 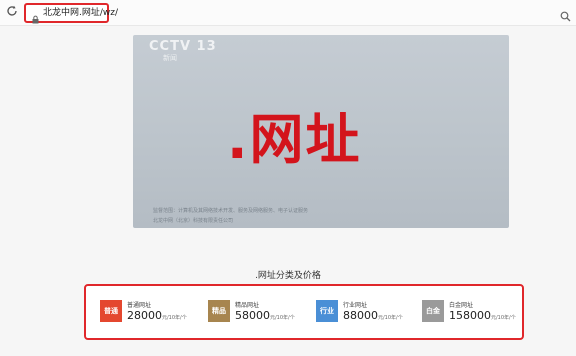 I want to click on tier-name: 精品网址, so click(x=247, y=305).